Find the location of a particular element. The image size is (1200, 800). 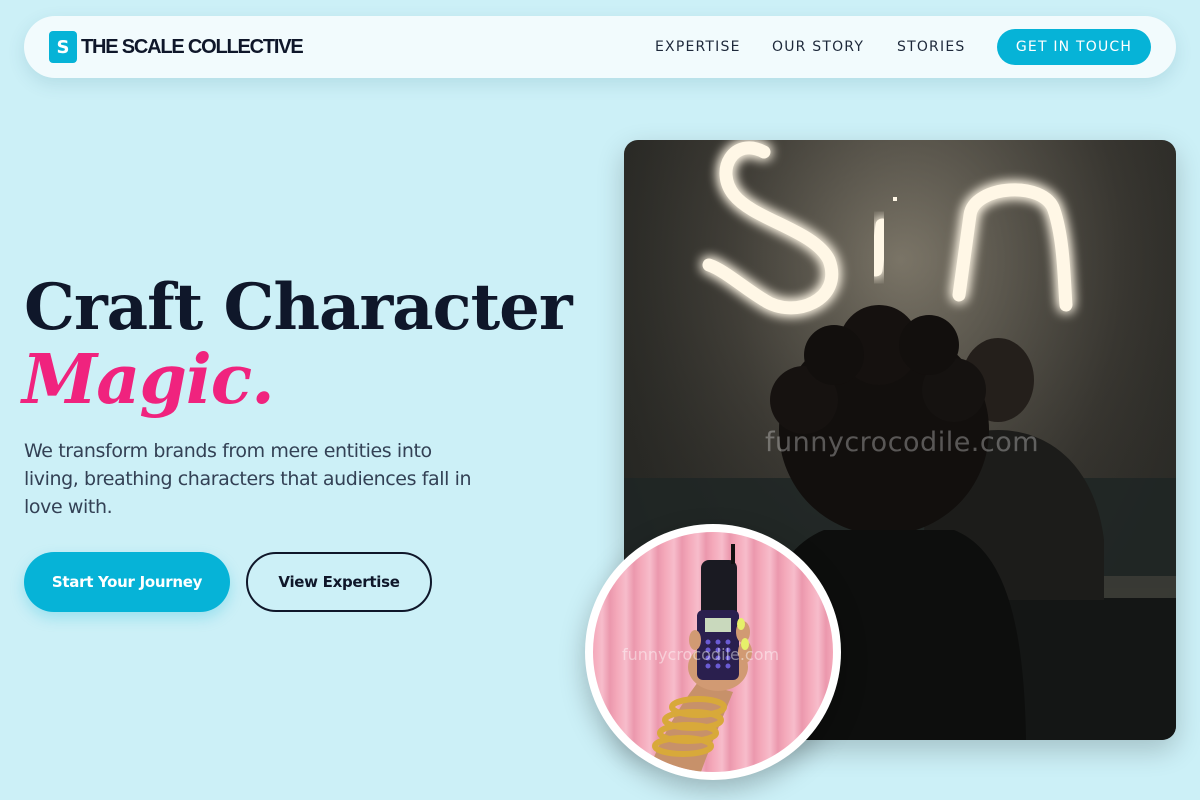

logo-icon: S is located at coordinates (63, 47).